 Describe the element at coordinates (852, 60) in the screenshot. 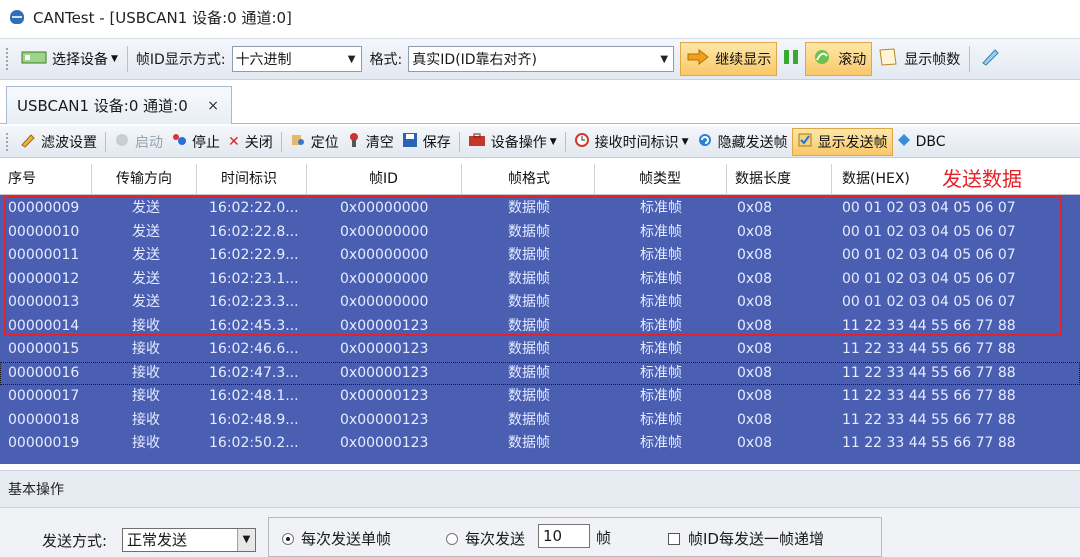

I see `scroll-label: 滚动` at that location.